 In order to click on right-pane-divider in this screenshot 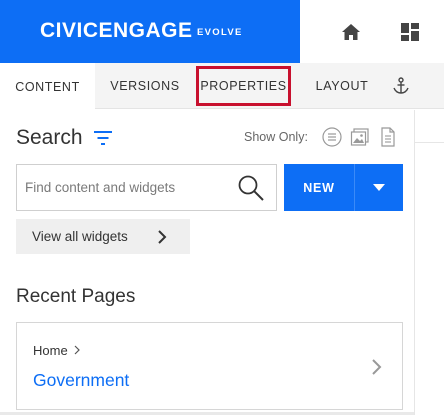, I will do `click(429, 142)`.